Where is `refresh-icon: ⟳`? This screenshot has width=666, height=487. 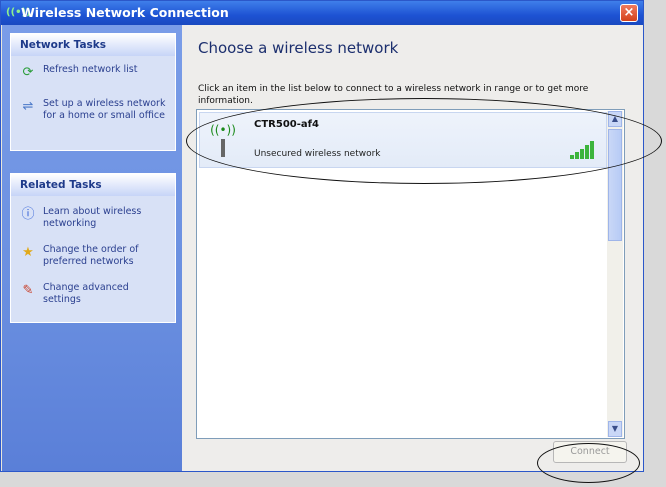
refresh-icon: ⟳ is located at coordinates (28, 72).